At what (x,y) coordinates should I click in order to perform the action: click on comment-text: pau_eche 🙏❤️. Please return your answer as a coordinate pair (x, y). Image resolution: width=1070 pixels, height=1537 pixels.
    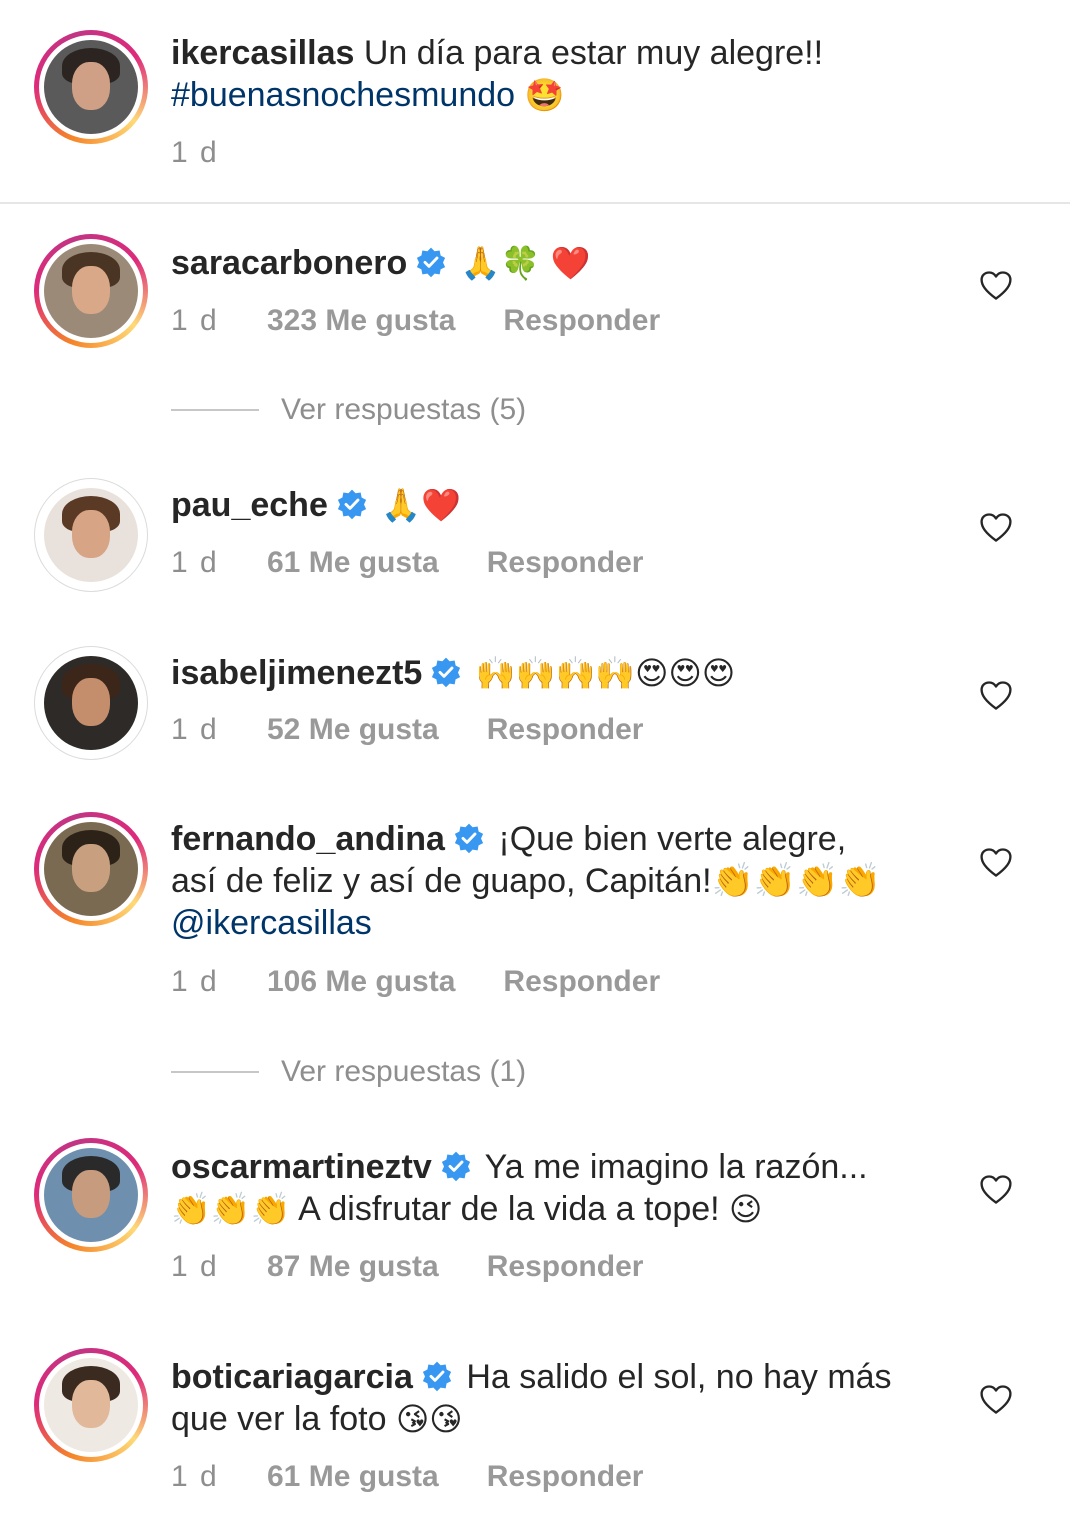
    Looking at the image, I should click on (561, 505).